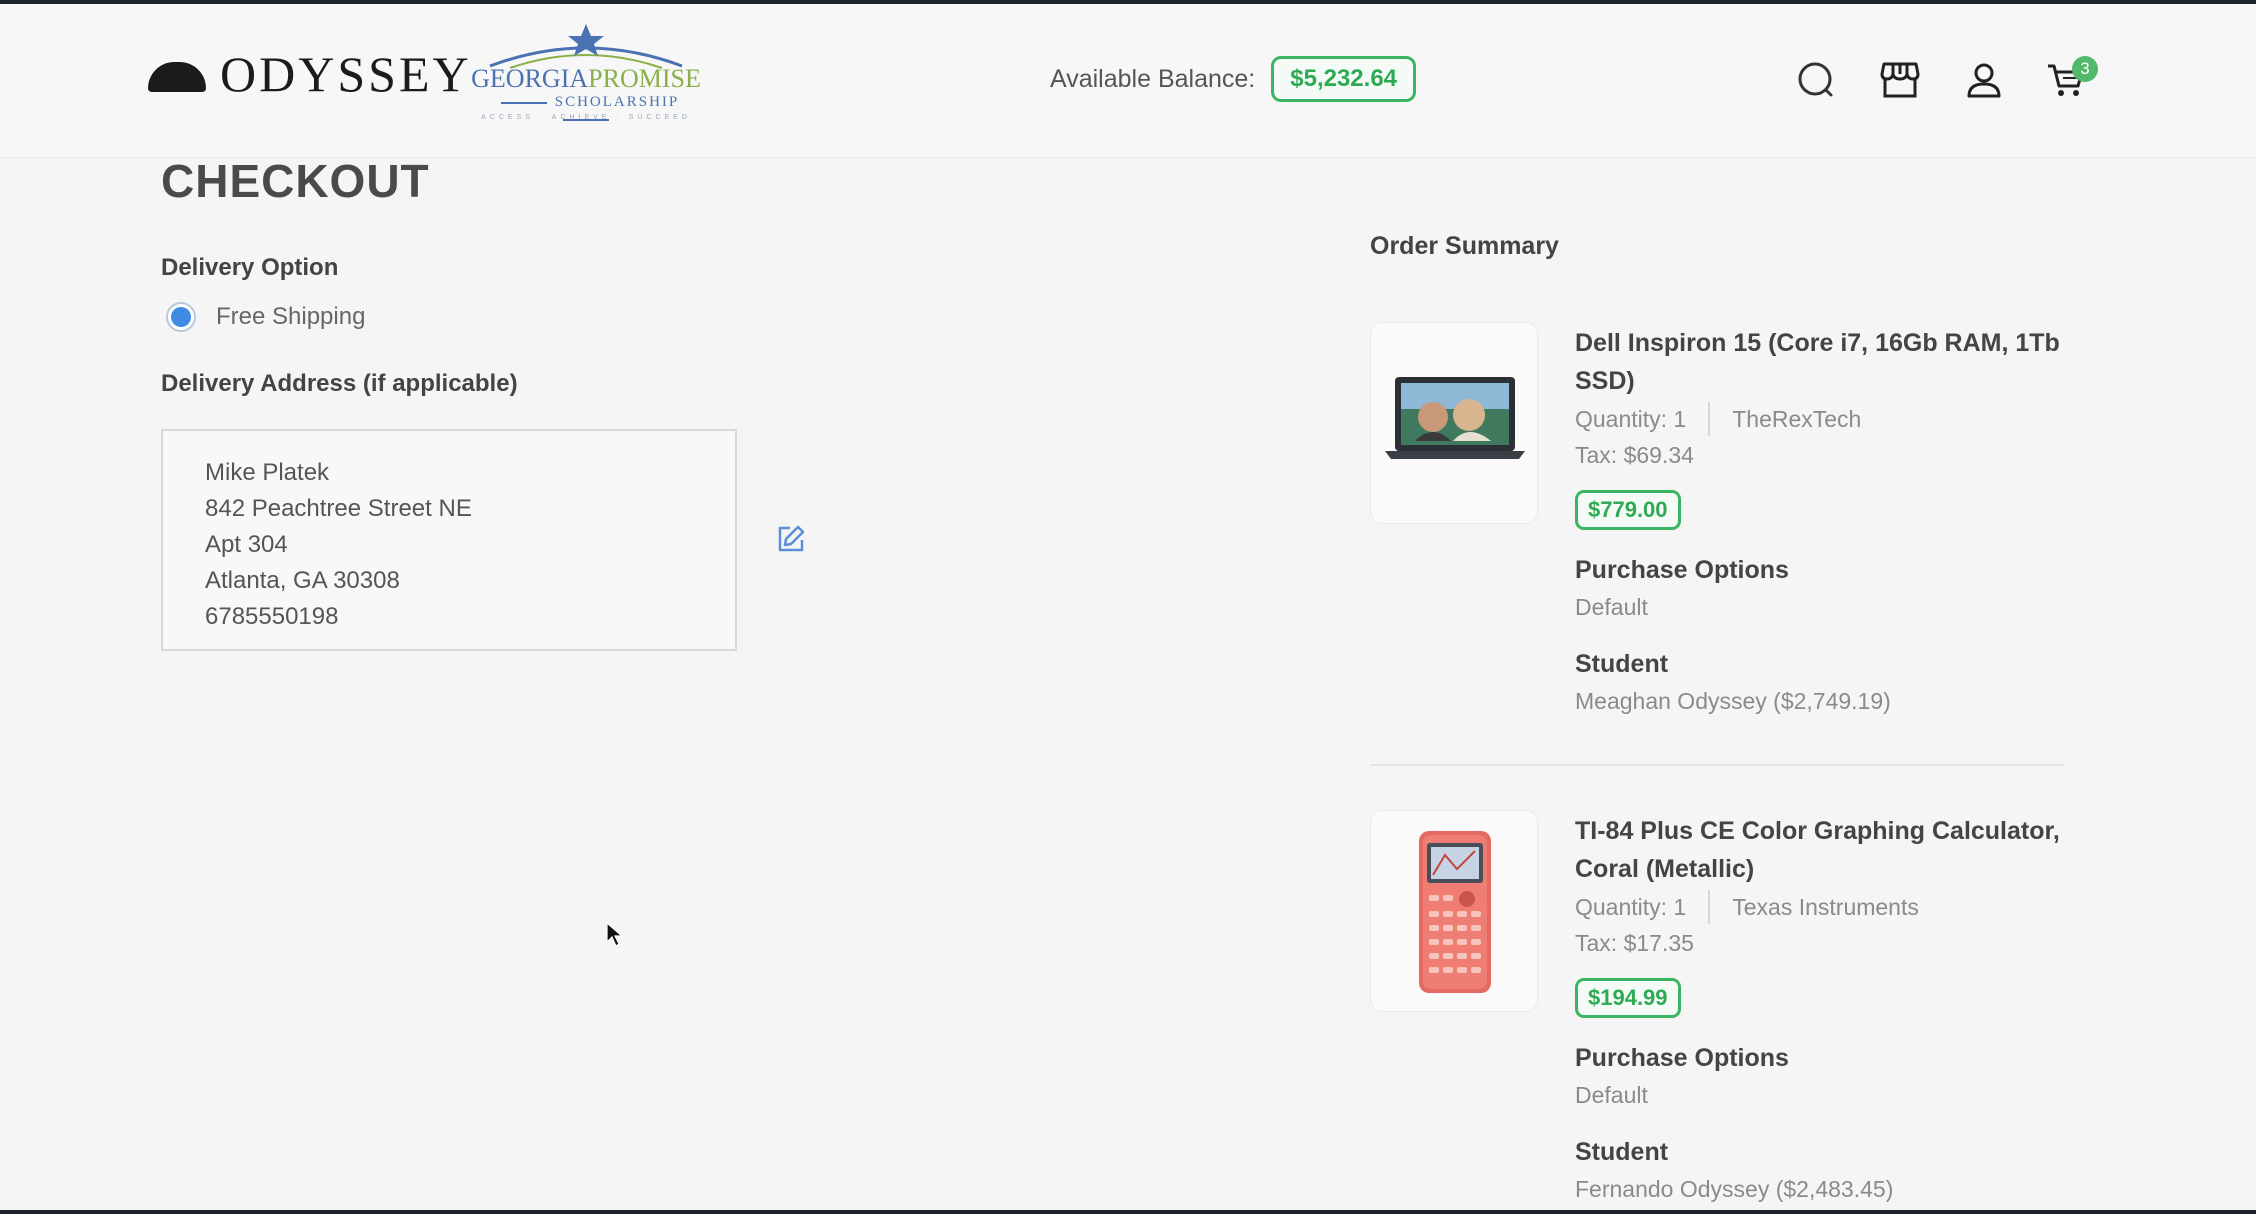 The width and height of the screenshot is (2256, 1214). I want to click on order-summary-title: Order Summary, so click(1464, 246).